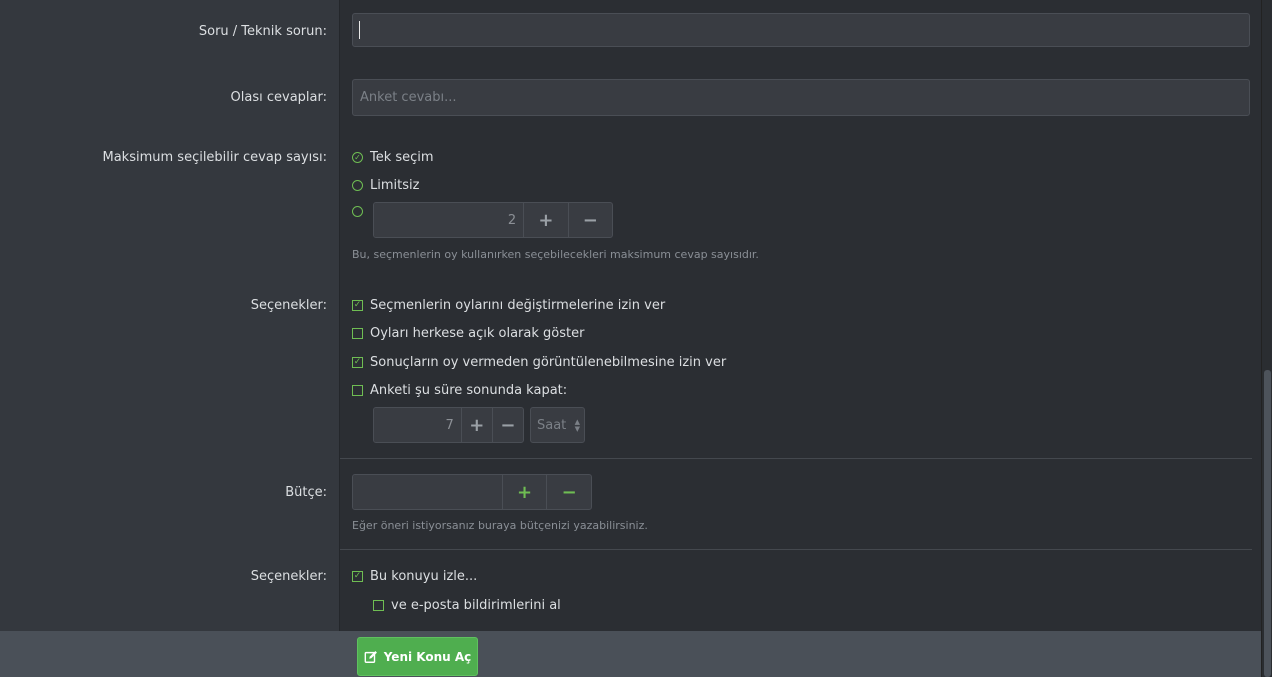 The height and width of the screenshot is (677, 1272). What do you see at coordinates (469, 390) in the screenshot?
I see `option-close-poll-label: Anketi şu süre sonunda kapat:` at bounding box center [469, 390].